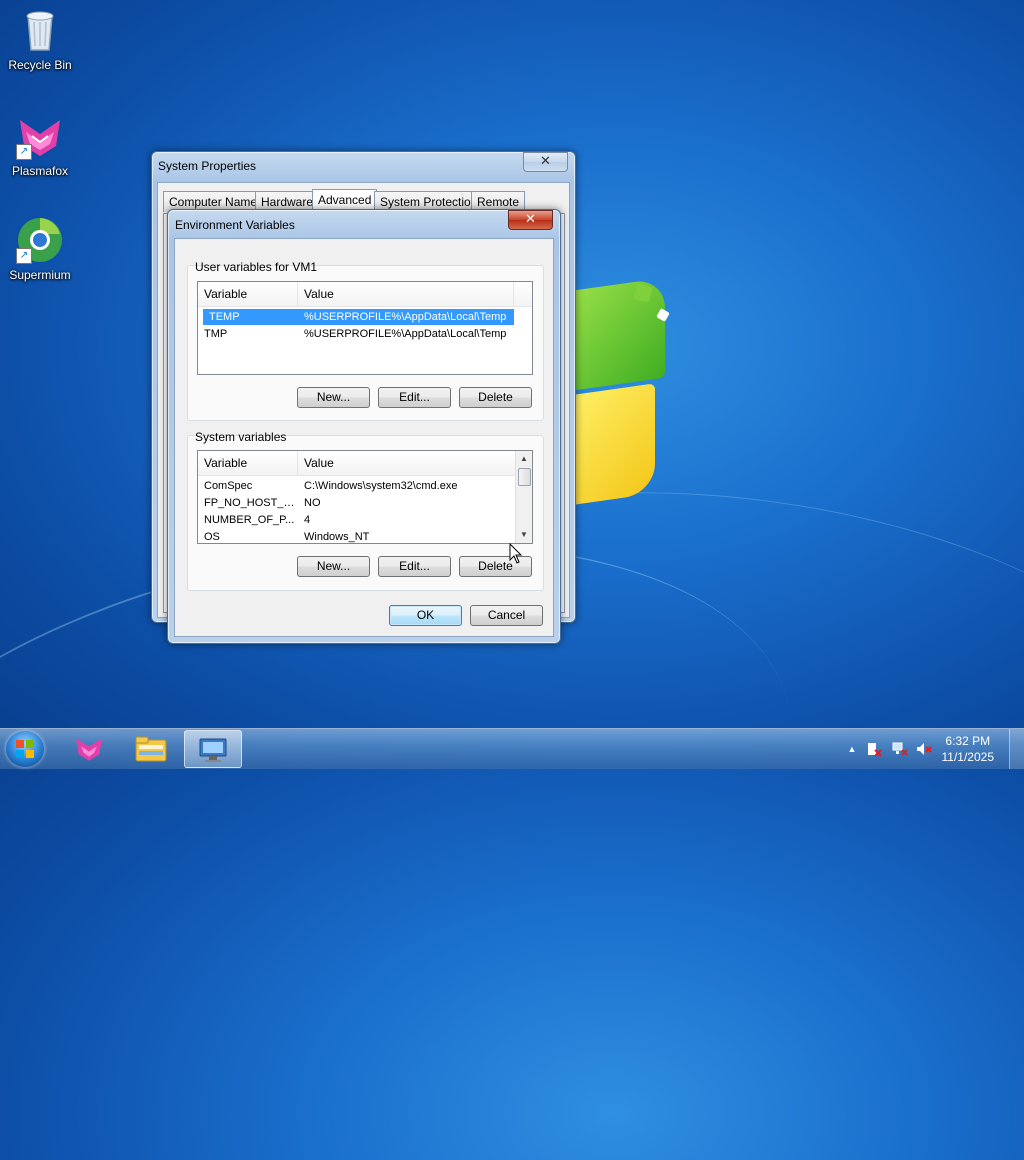 The width and height of the screenshot is (1024, 1160). I want to click on desktop-icon-label: Recycle Bin, so click(40, 65).